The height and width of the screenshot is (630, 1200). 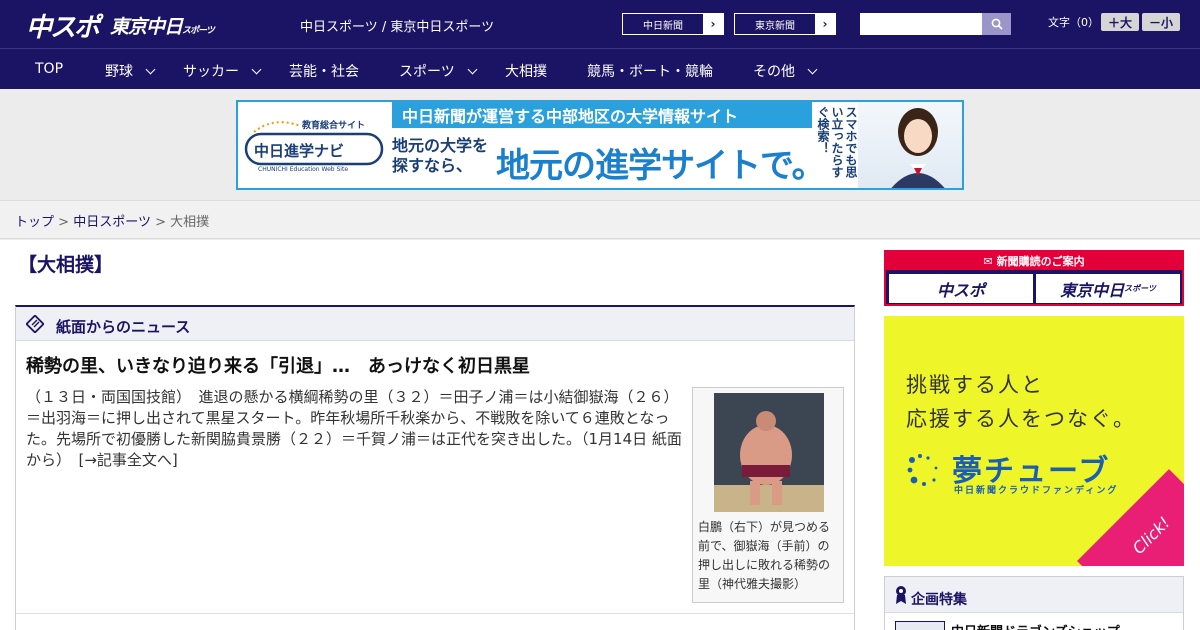 I want to click on nav-item-soccer: サッカー, so click(x=222, y=71).